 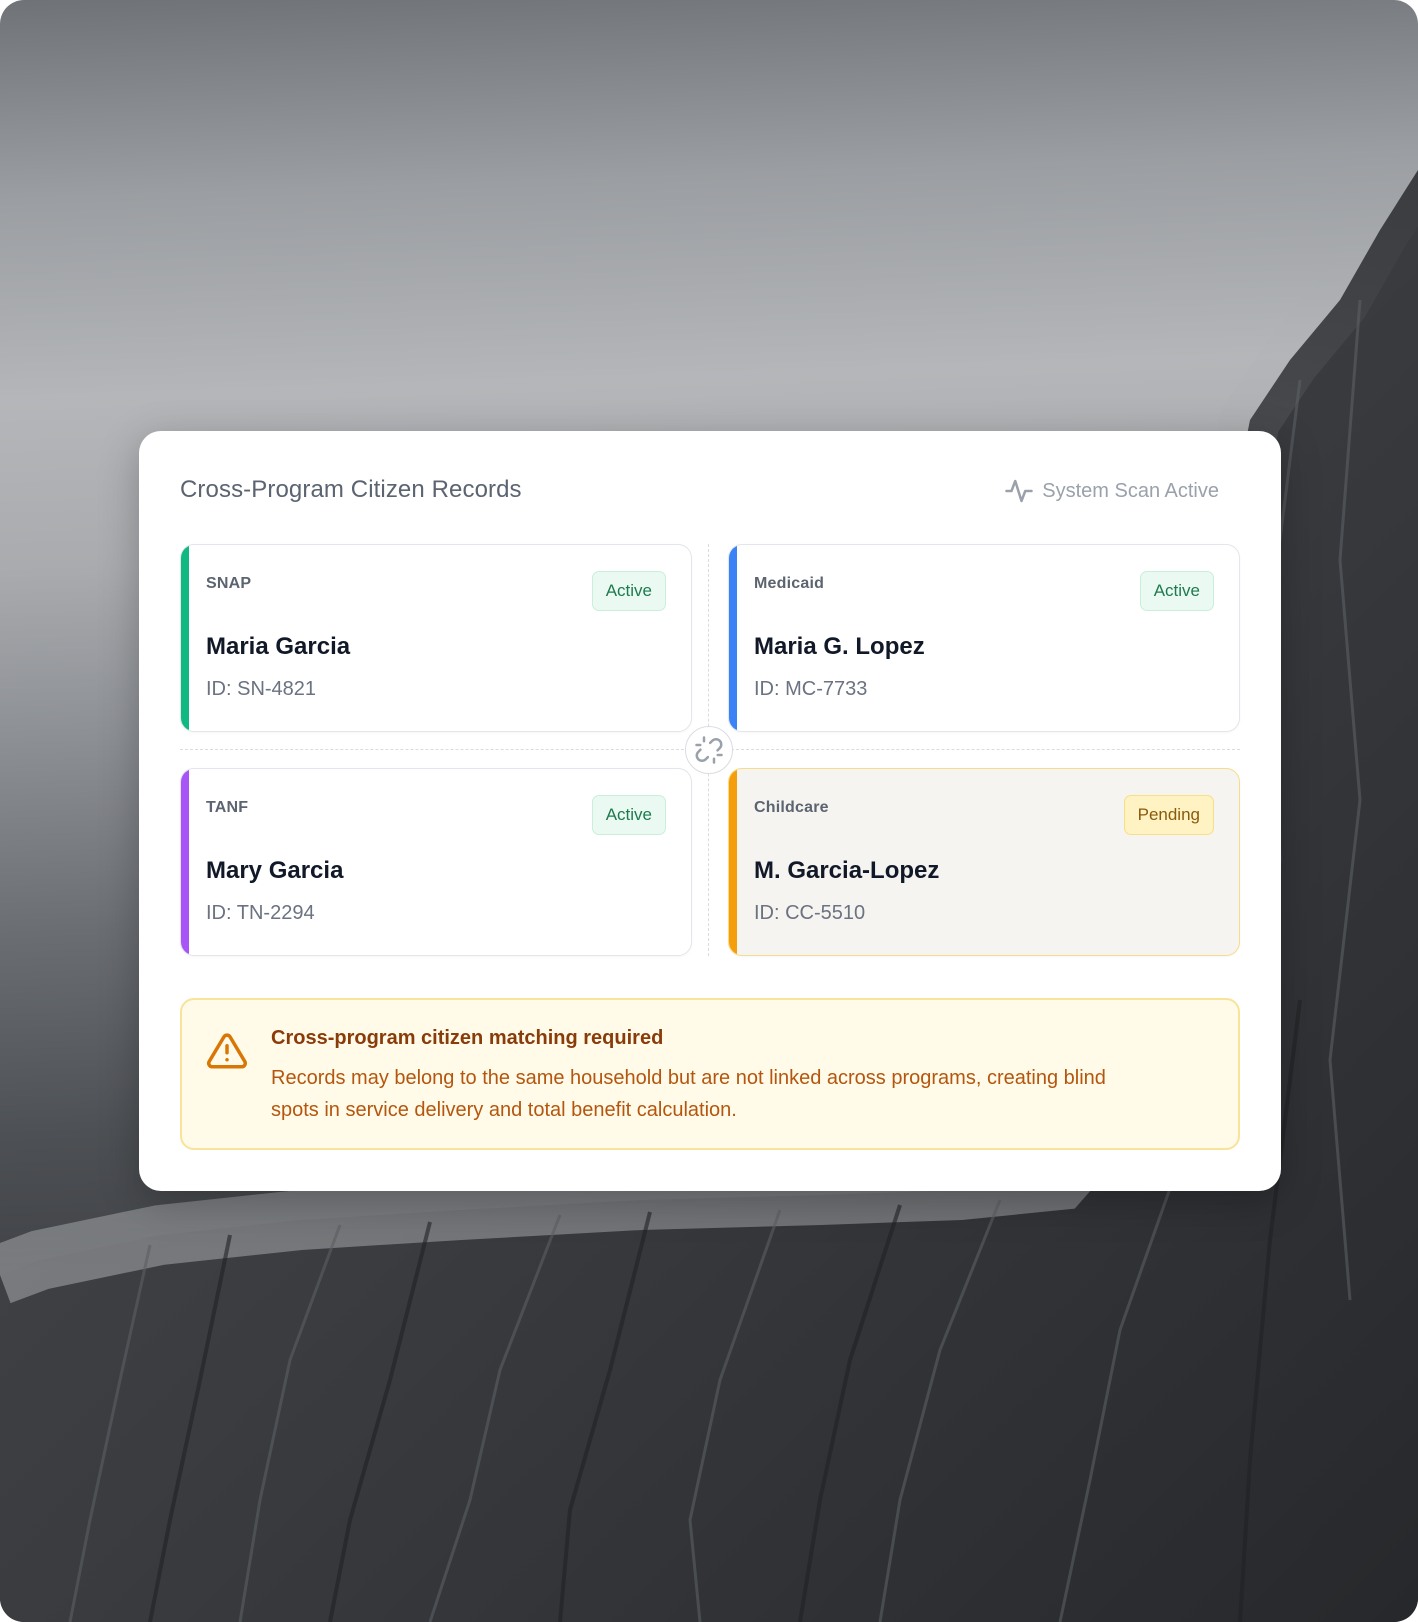 What do you see at coordinates (227, 807) in the screenshot?
I see `program-label: TANF` at bounding box center [227, 807].